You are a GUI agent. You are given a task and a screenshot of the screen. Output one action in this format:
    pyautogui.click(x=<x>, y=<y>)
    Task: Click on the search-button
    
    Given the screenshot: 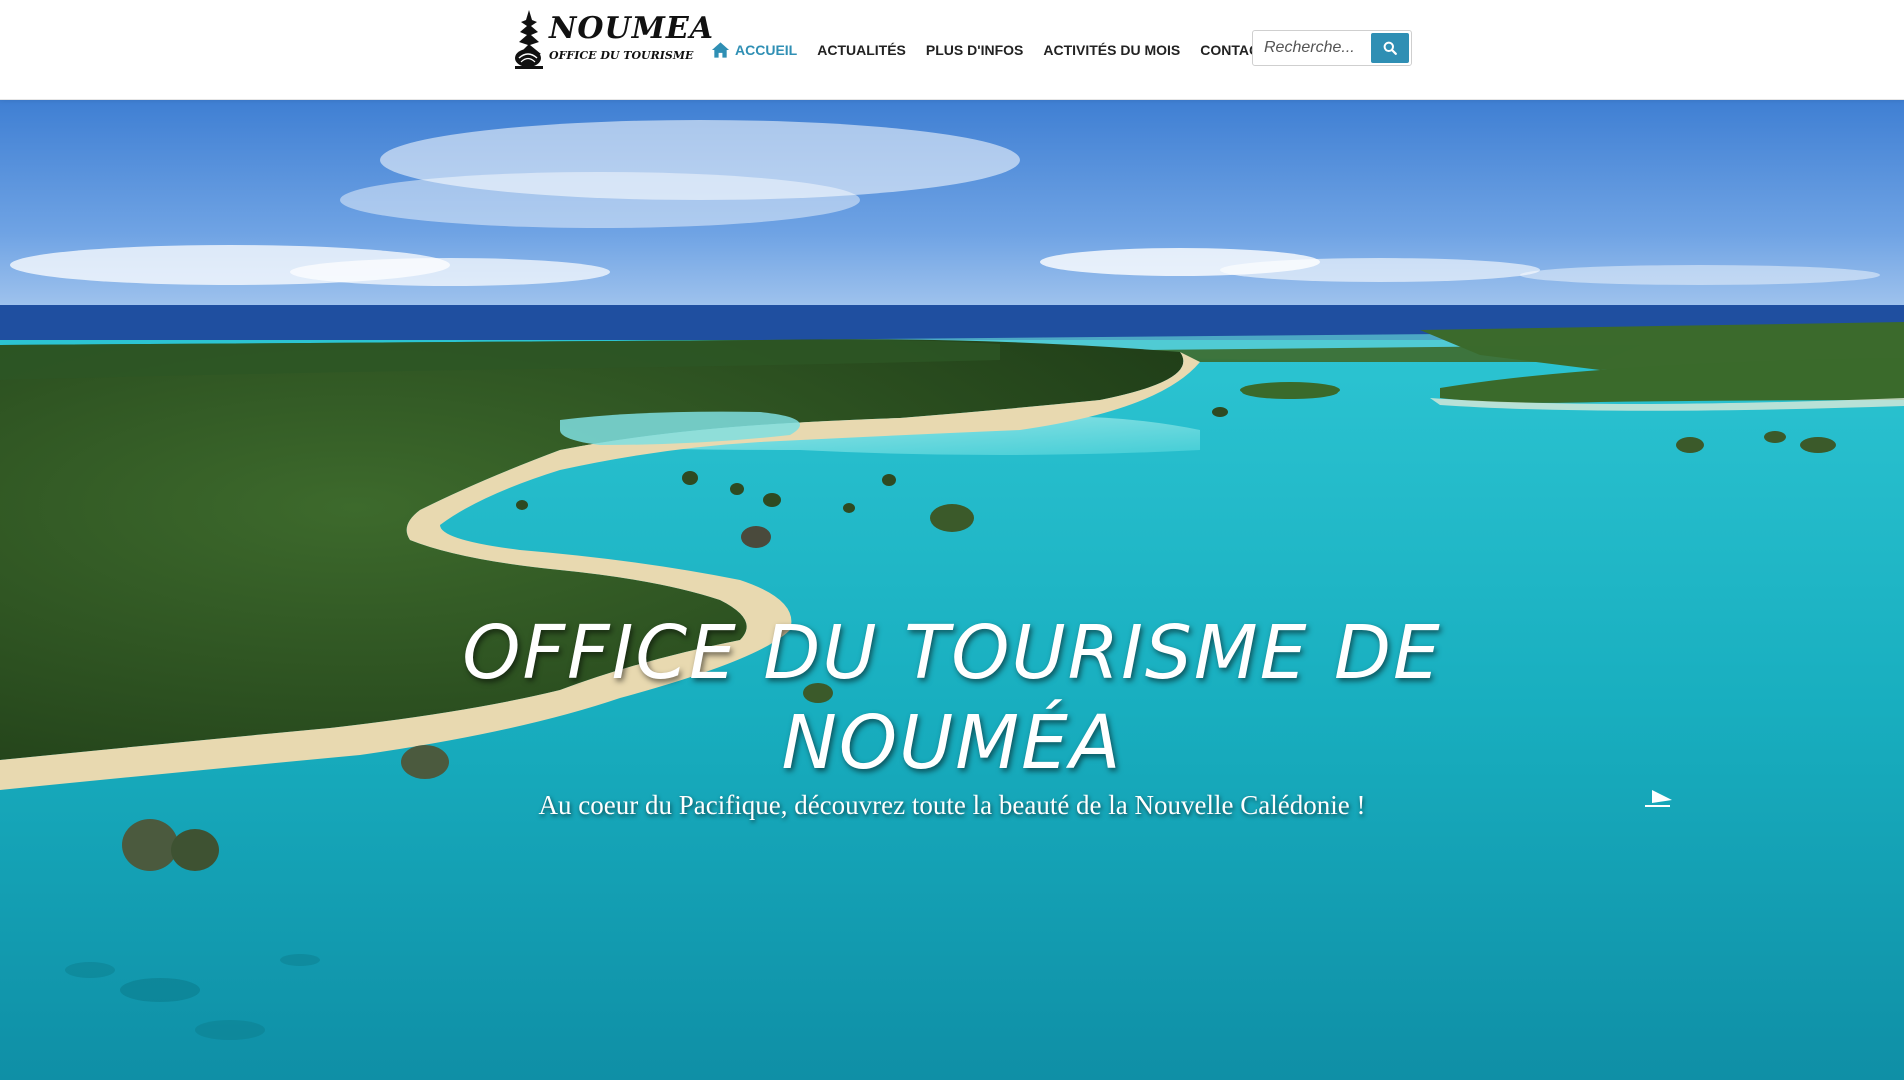 What is the action you would take?
    pyautogui.click(x=1390, y=48)
    